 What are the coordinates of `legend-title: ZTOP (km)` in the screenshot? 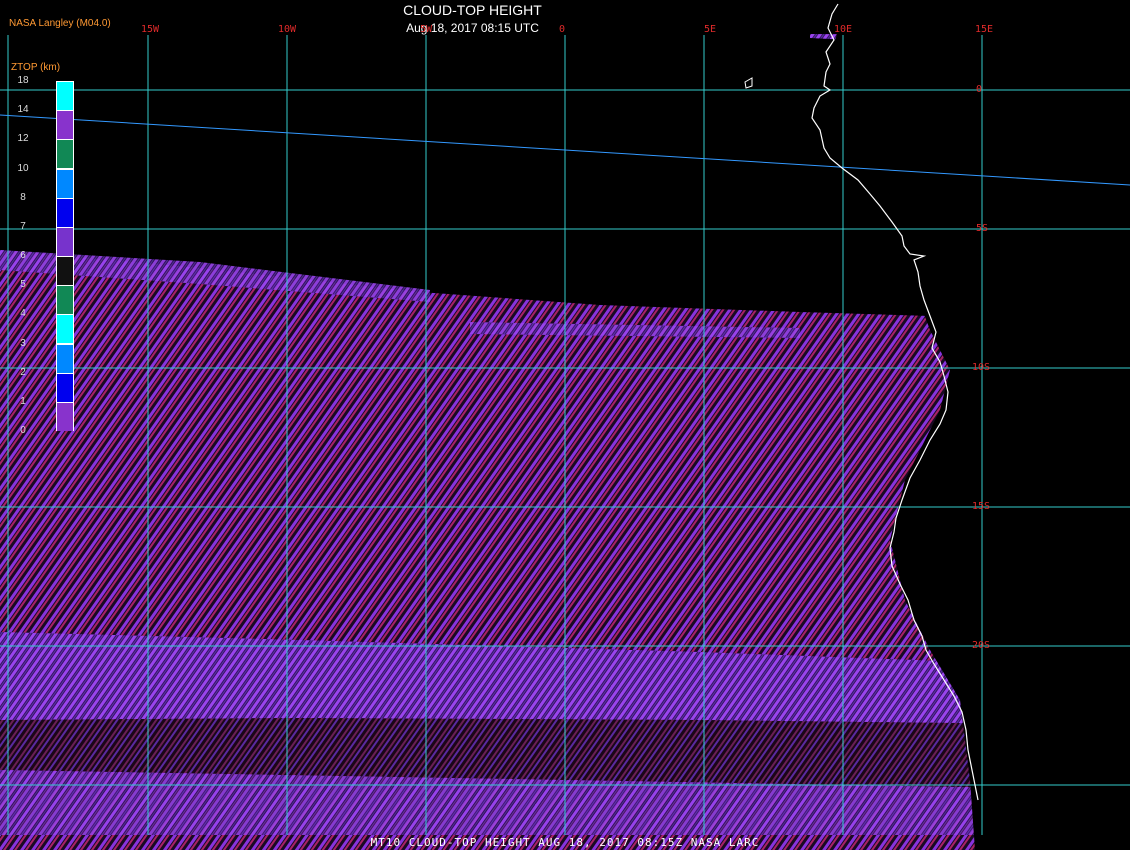 It's located at (36, 67).